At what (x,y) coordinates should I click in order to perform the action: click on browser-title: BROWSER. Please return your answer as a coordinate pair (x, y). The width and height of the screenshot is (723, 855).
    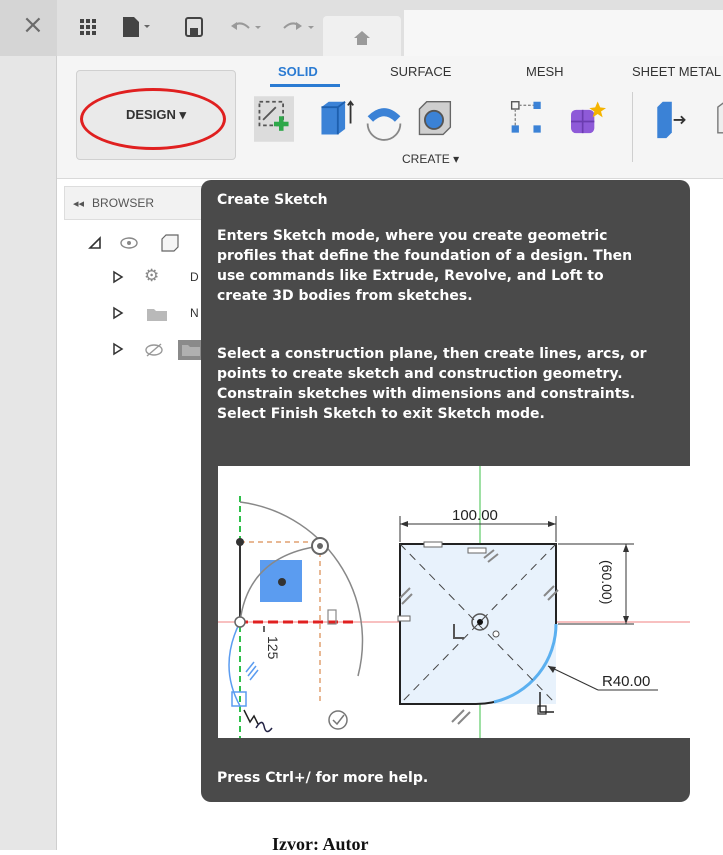
    Looking at the image, I should click on (123, 203).